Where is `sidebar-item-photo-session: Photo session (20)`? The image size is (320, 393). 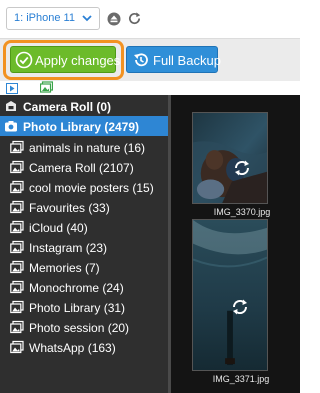
sidebar-item-photo-session: Photo session (20) is located at coordinates (84, 327).